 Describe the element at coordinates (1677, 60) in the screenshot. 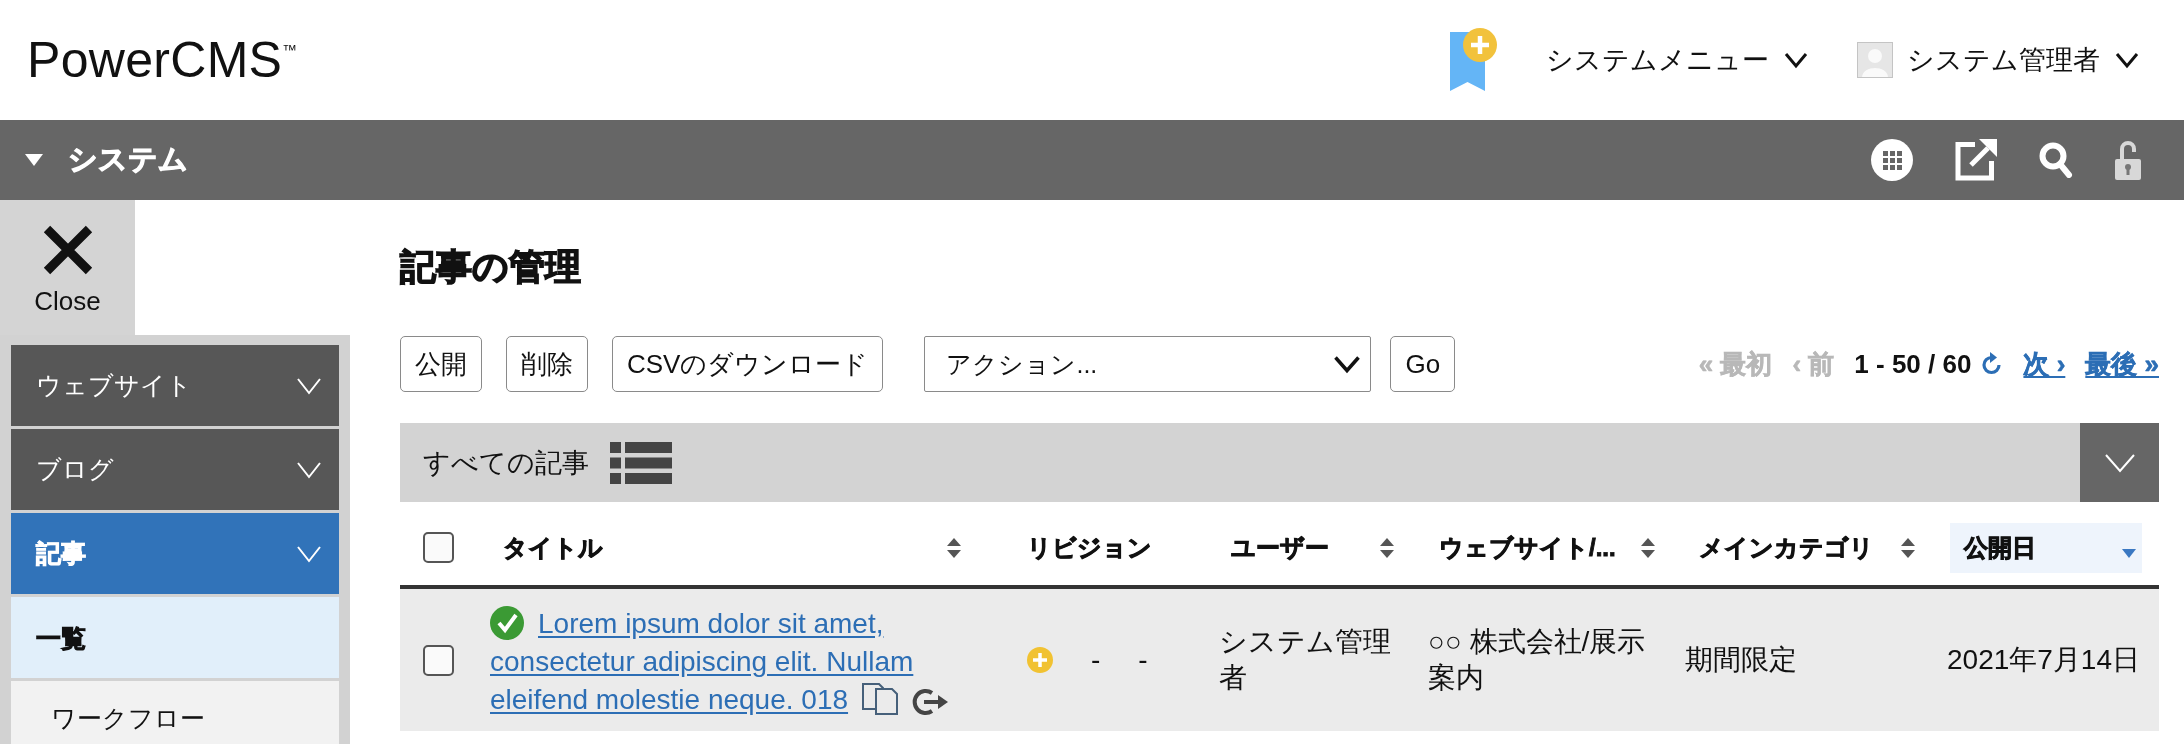

I see `header-menu-button: システムメニュー` at that location.